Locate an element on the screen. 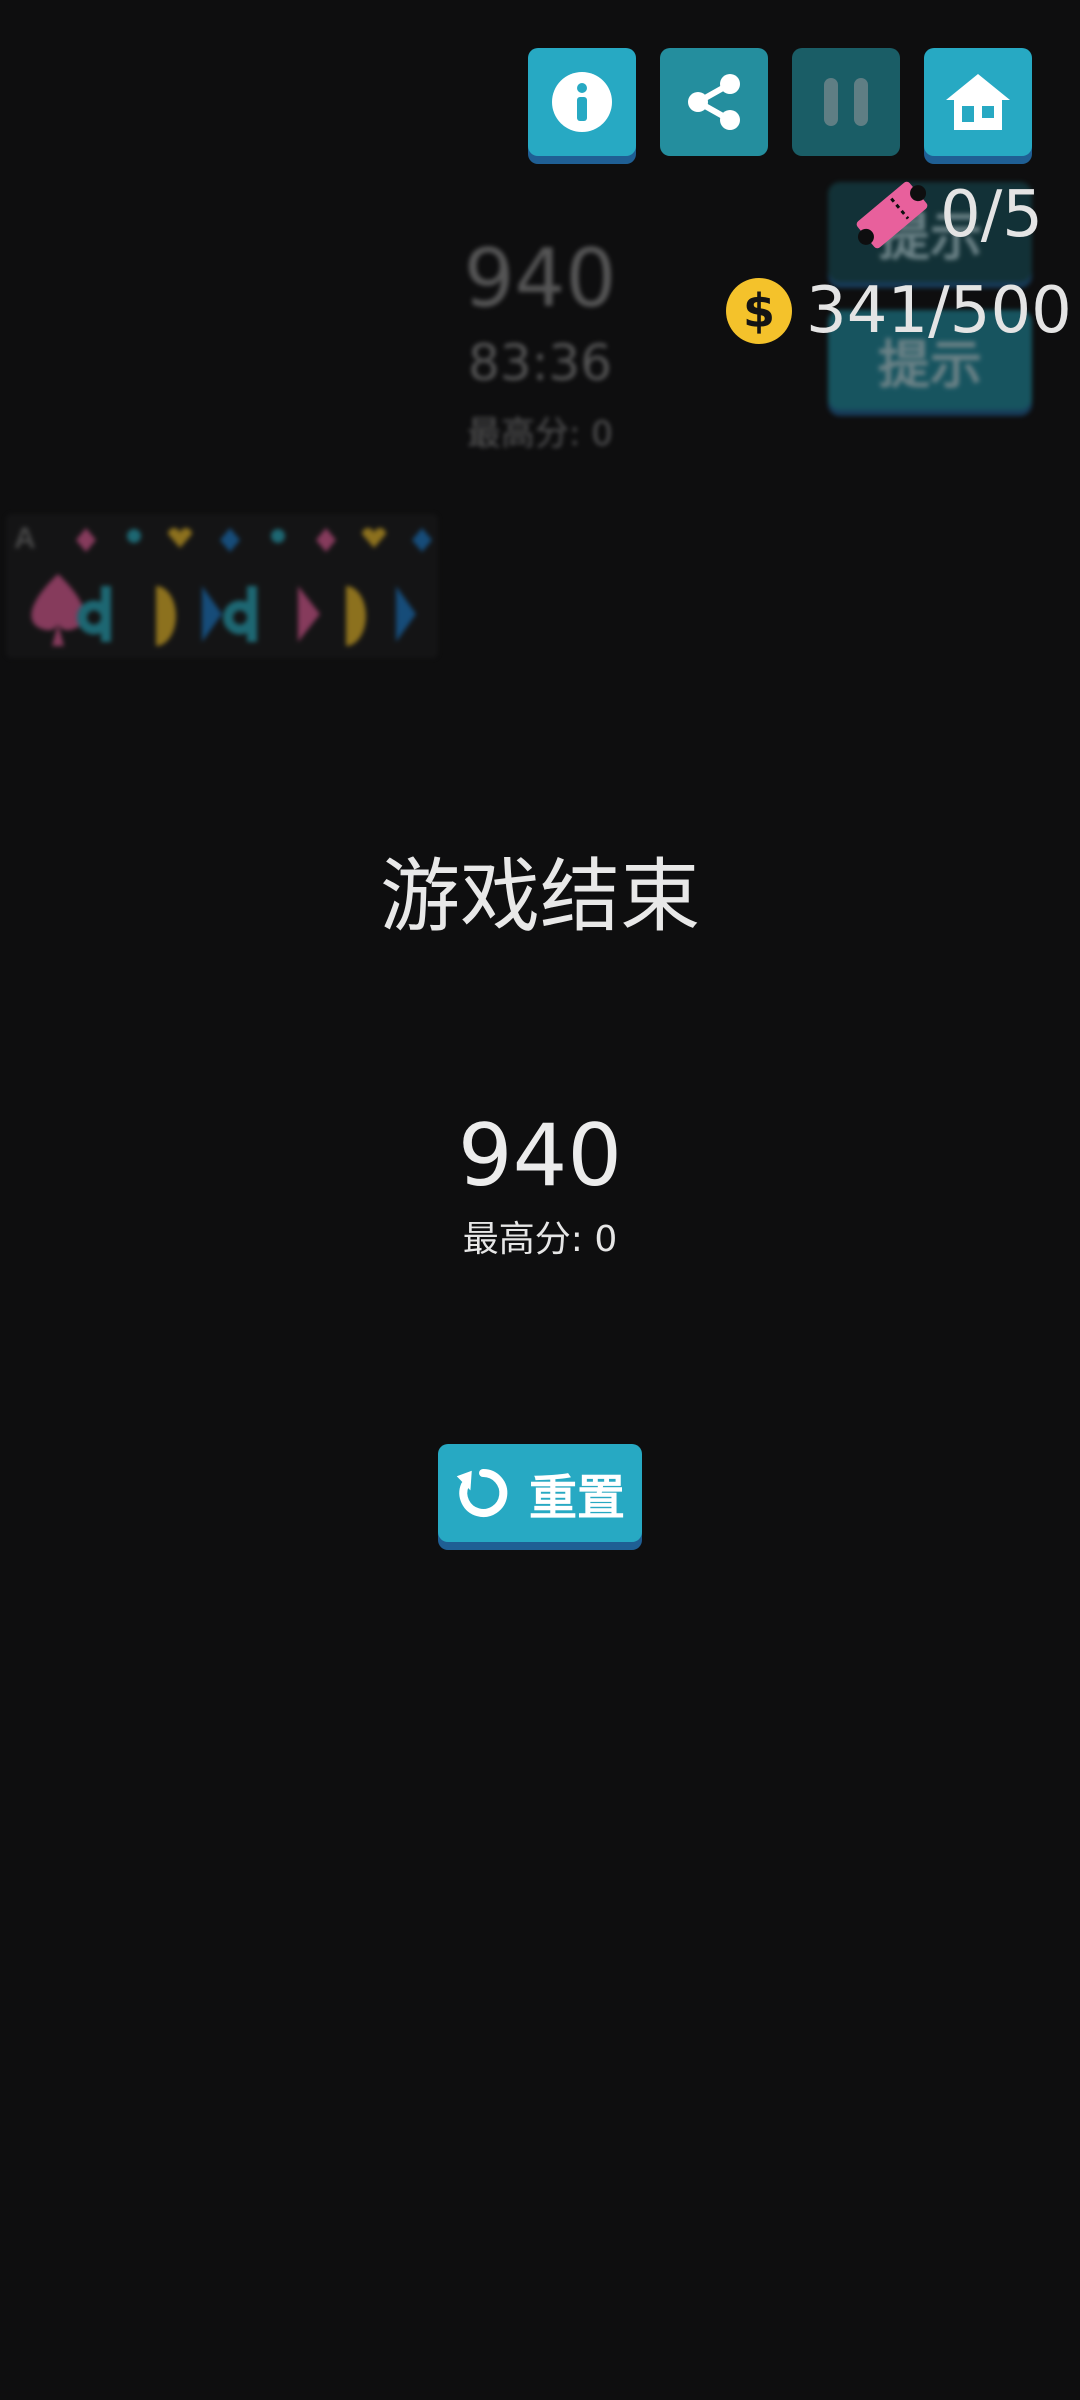 The width and height of the screenshot is (1080, 2400). background-card-strip: A is located at coordinates (222, 586).